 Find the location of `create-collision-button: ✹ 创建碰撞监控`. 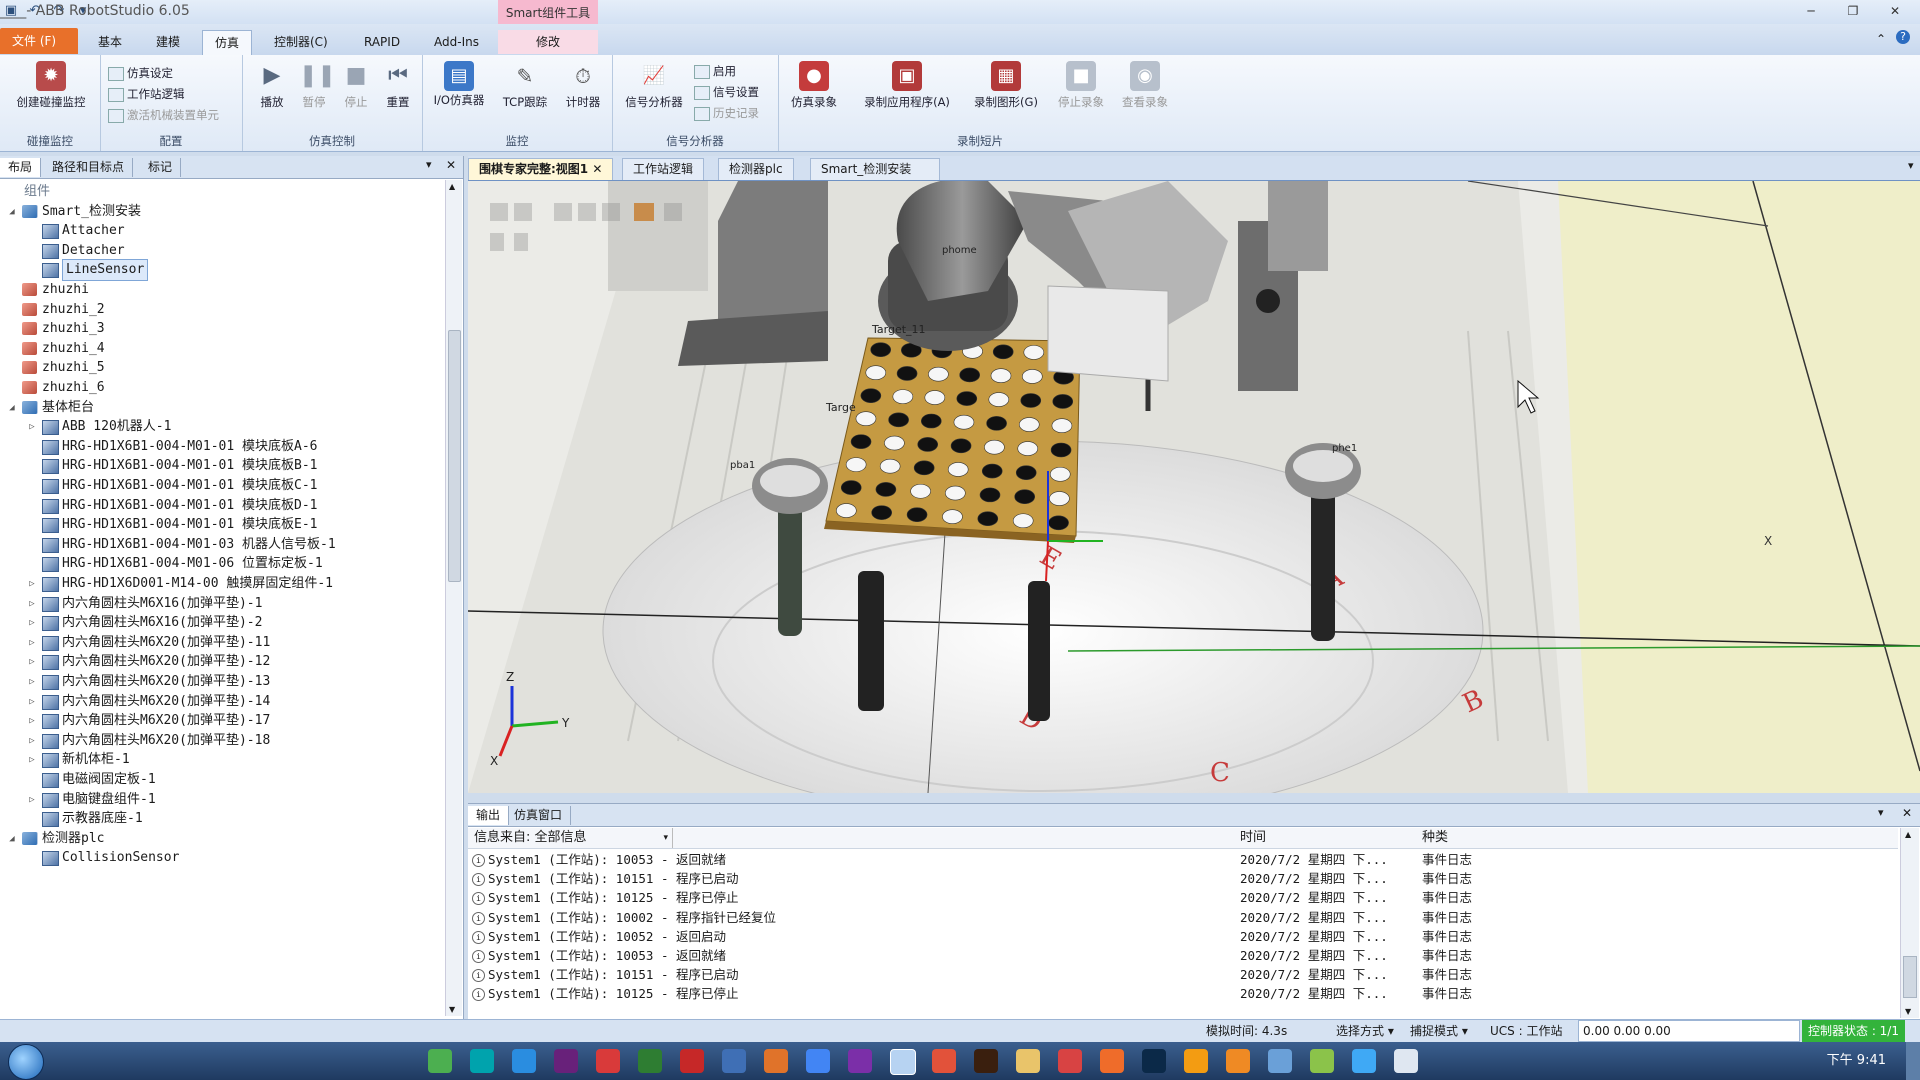

create-collision-button: ✹ 创建碰撞监控 is located at coordinates (51, 85).